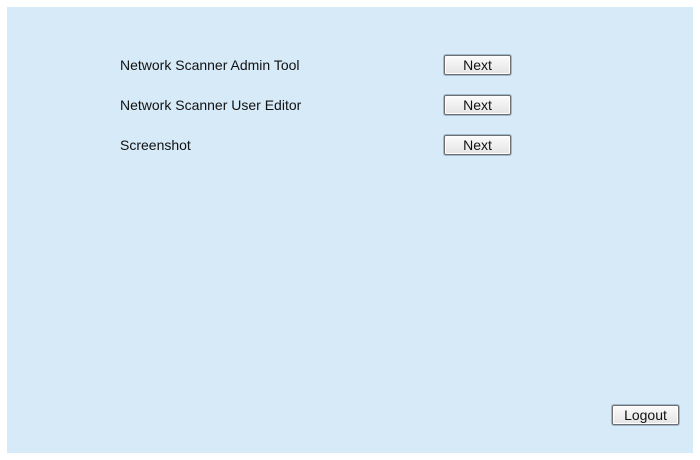 The width and height of the screenshot is (700, 460). Describe the element at coordinates (477, 105) in the screenshot. I see `user-editor-next-button: Next` at that location.